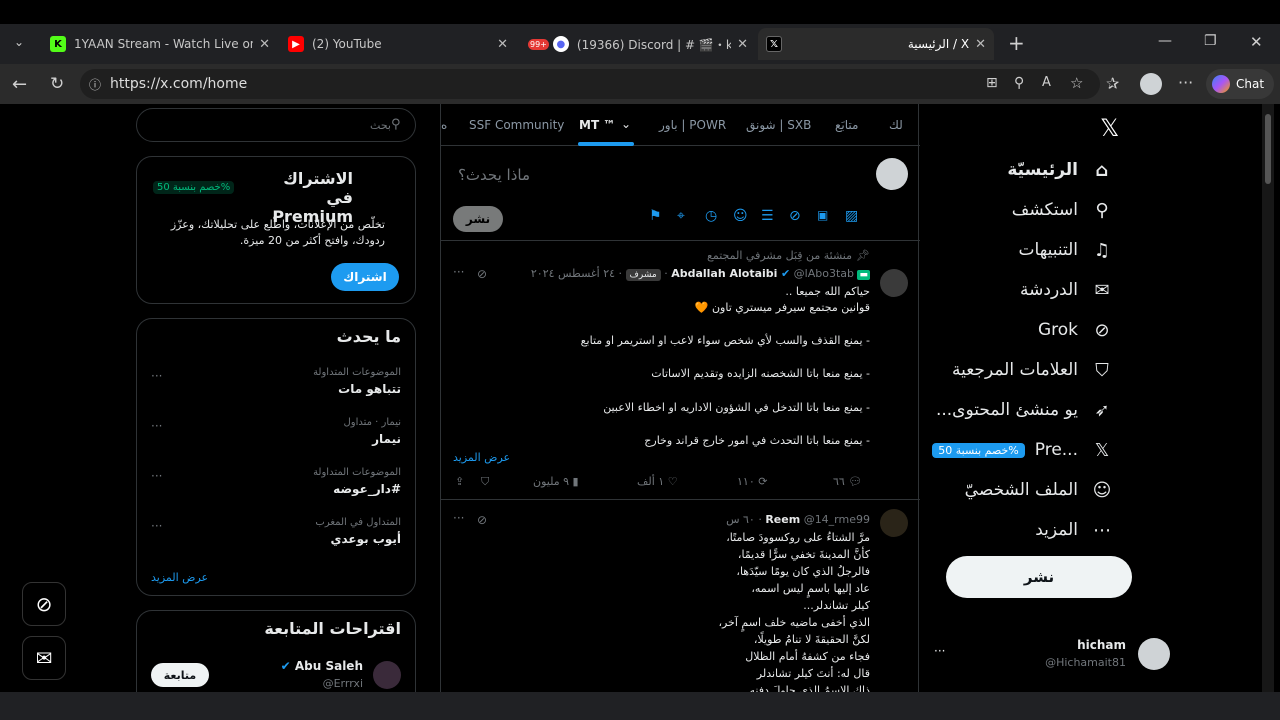 The image size is (1280, 720). What do you see at coordinates (1256, 42) in the screenshot?
I see `window-close-icon: ✕` at bounding box center [1256, 42].